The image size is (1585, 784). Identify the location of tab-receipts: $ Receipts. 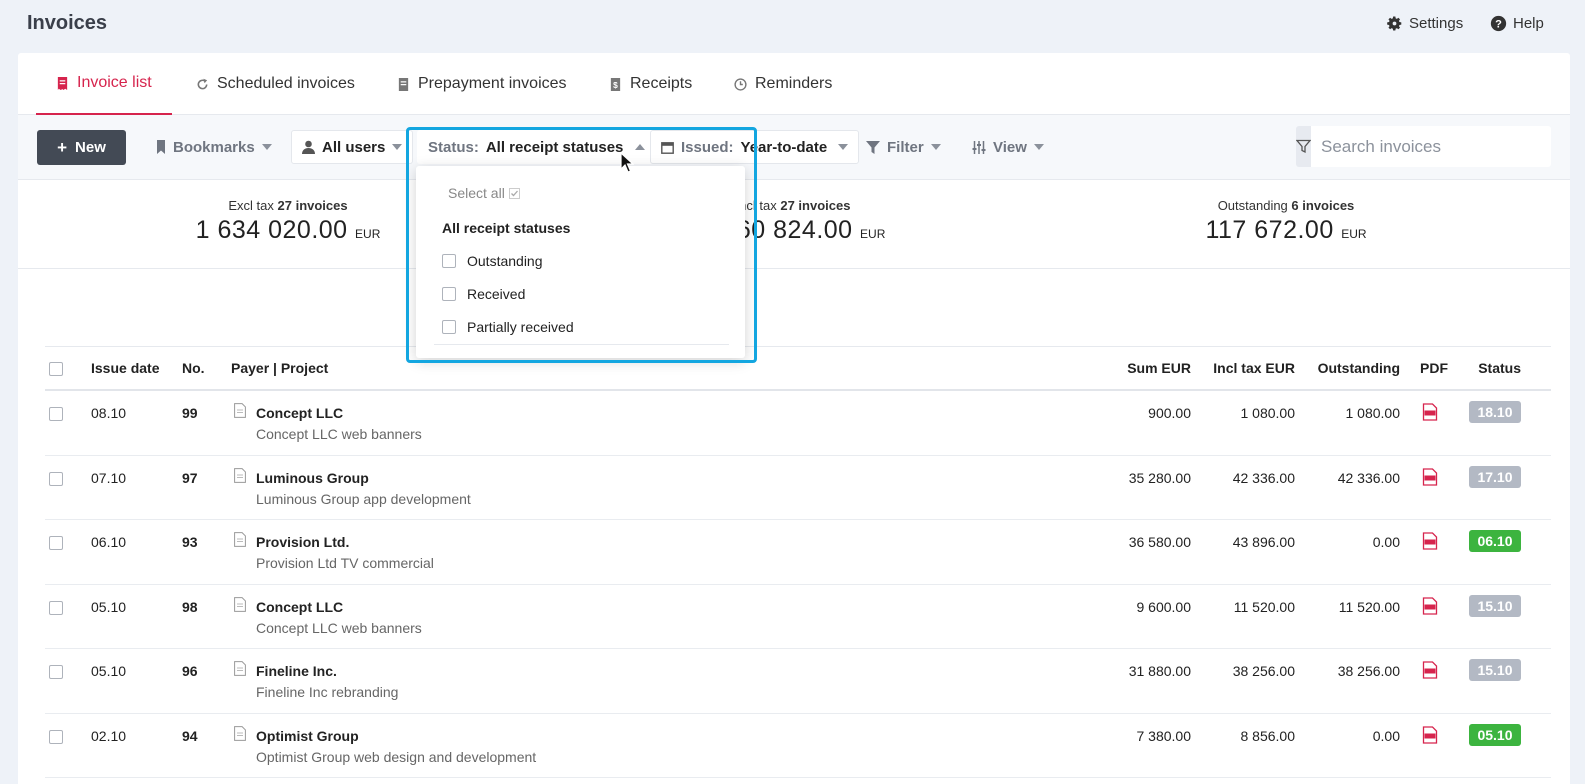
(650, 84).